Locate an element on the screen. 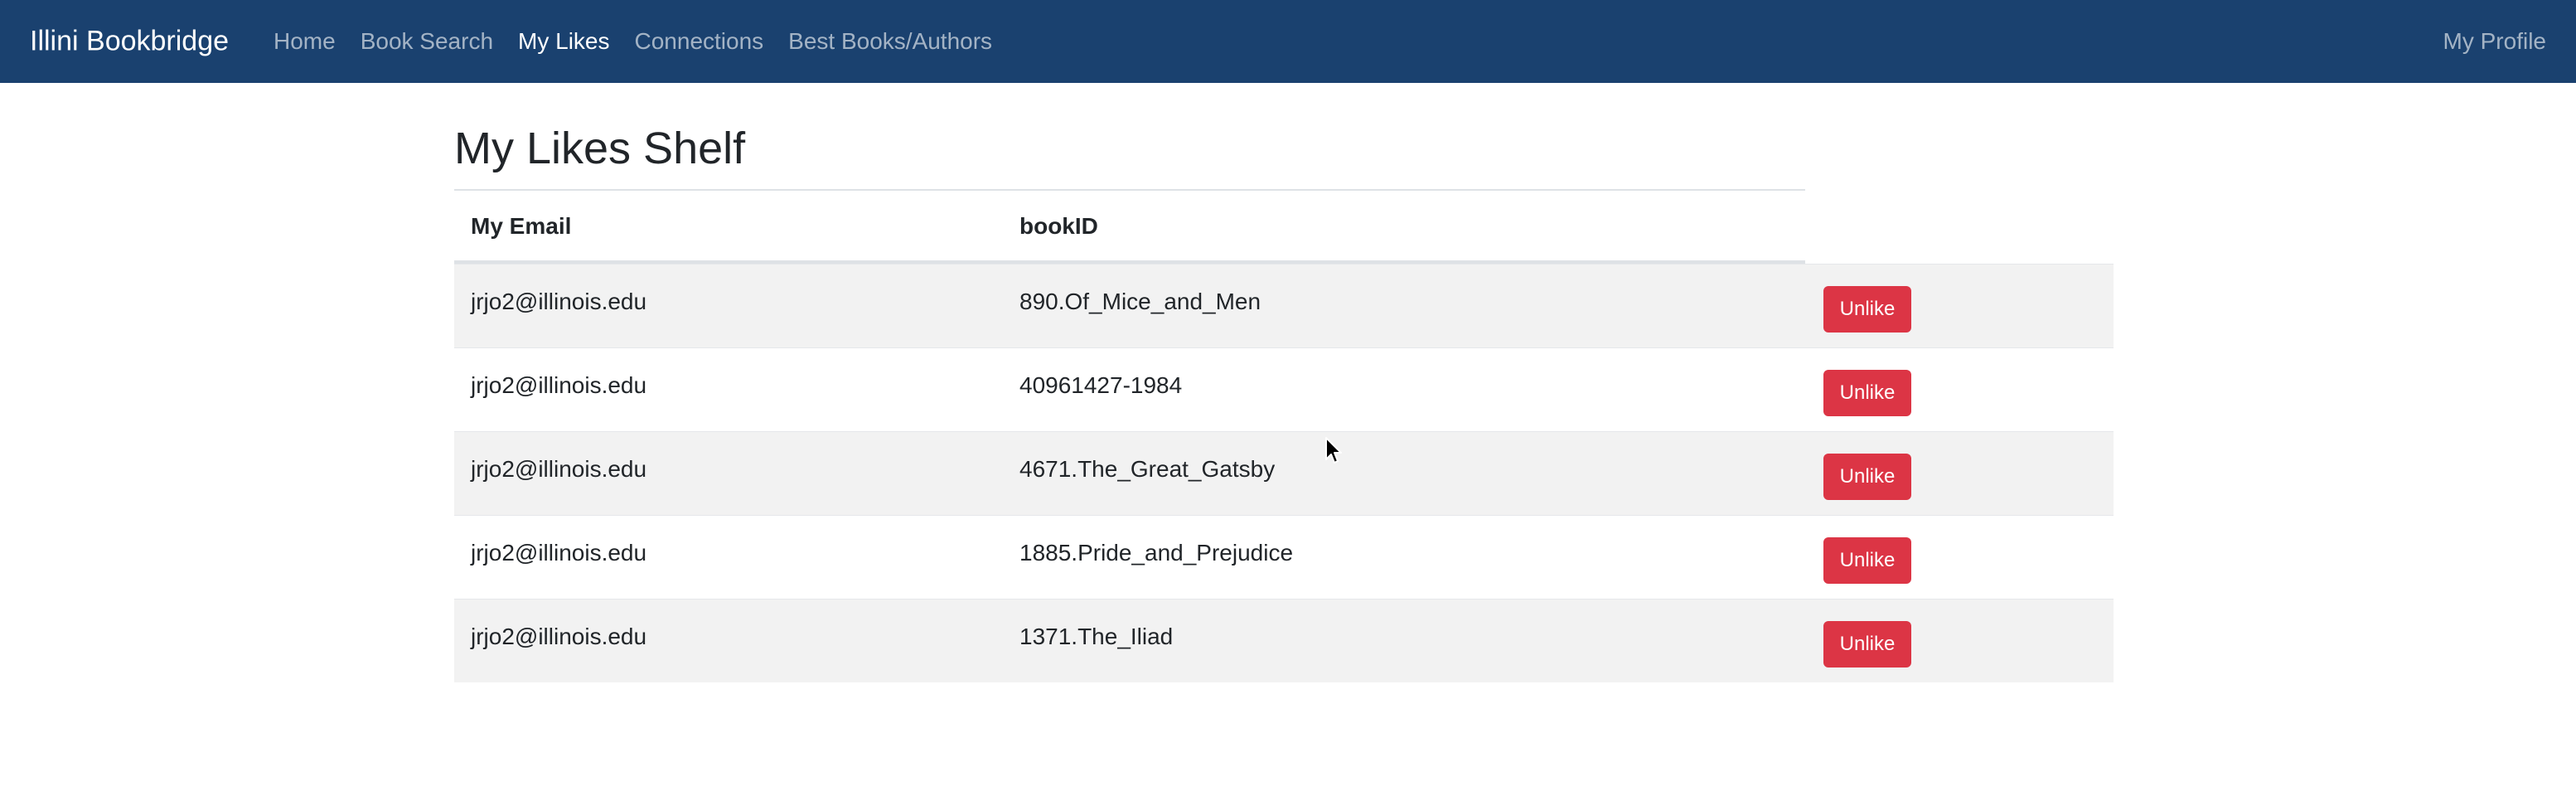  nav-link-book-search: Book Search is located at coordinates (427, 41).